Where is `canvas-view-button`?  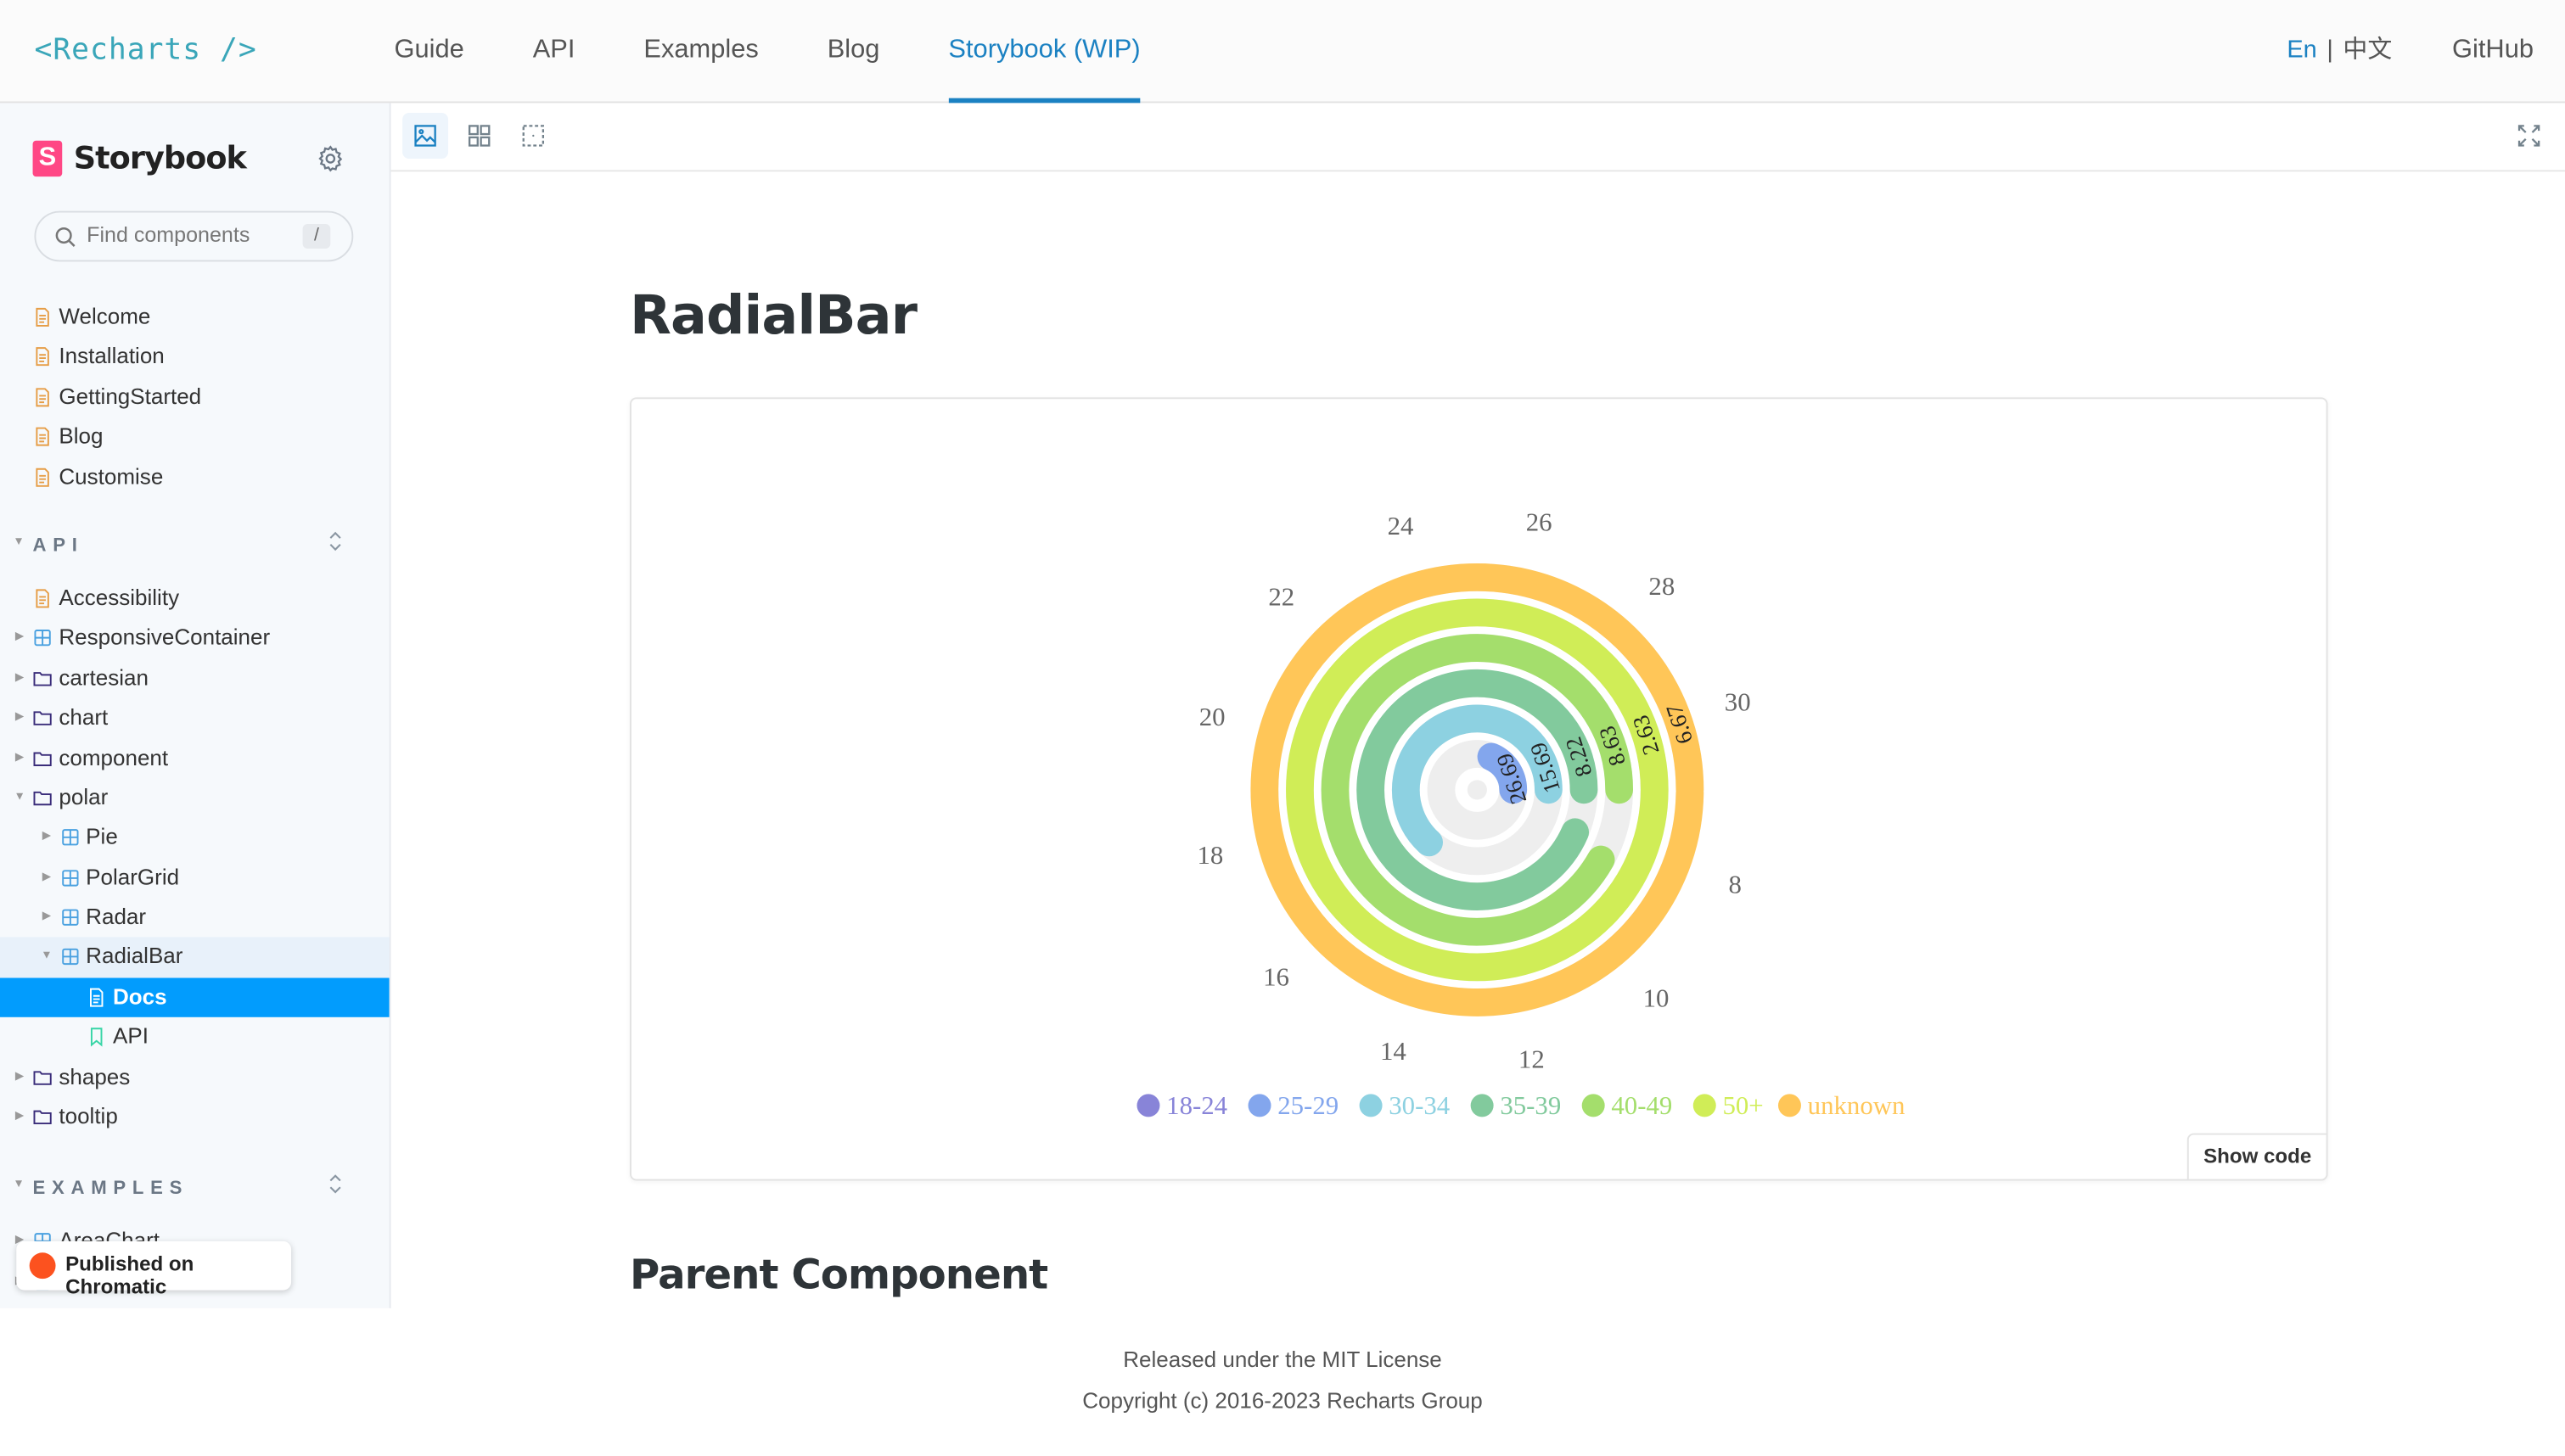
canvas-view-button is located at coordinates (425, 135).